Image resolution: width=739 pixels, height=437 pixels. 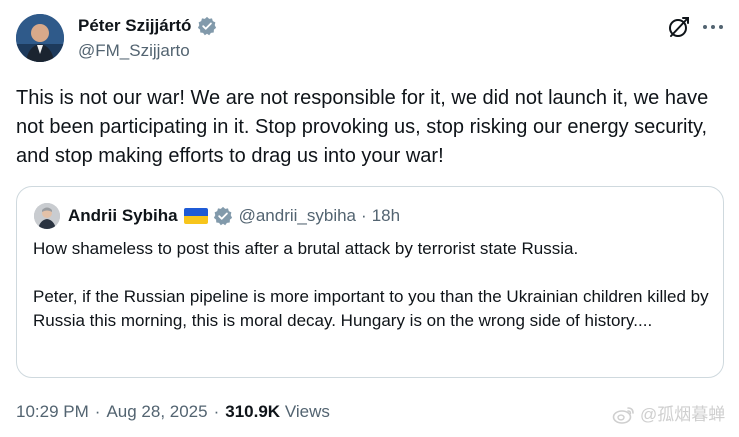 I want to click on author-name-row: Péter Szijjártó, so click(x=147, y=26).